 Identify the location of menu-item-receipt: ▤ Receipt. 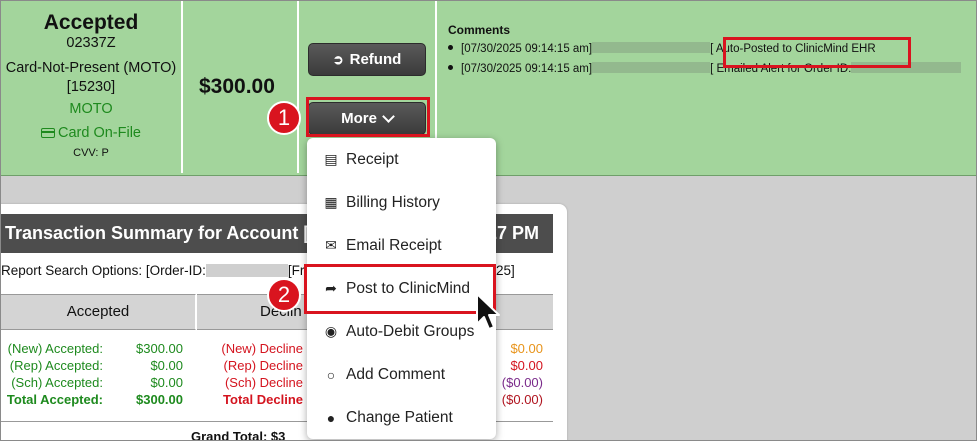
(401, 159).